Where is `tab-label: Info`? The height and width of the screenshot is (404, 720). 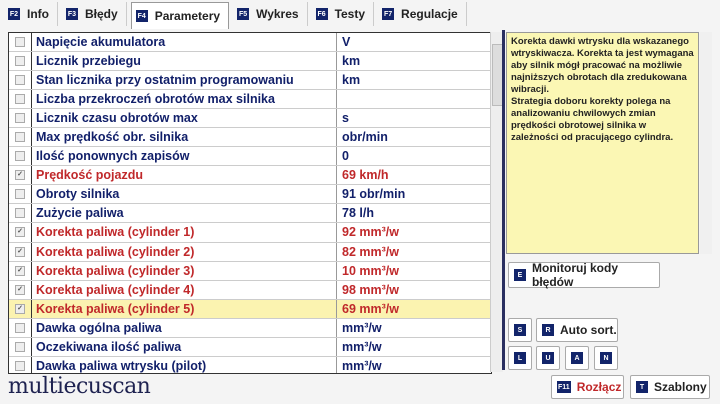
tab-label: Info is located at coordinates (38, 14).